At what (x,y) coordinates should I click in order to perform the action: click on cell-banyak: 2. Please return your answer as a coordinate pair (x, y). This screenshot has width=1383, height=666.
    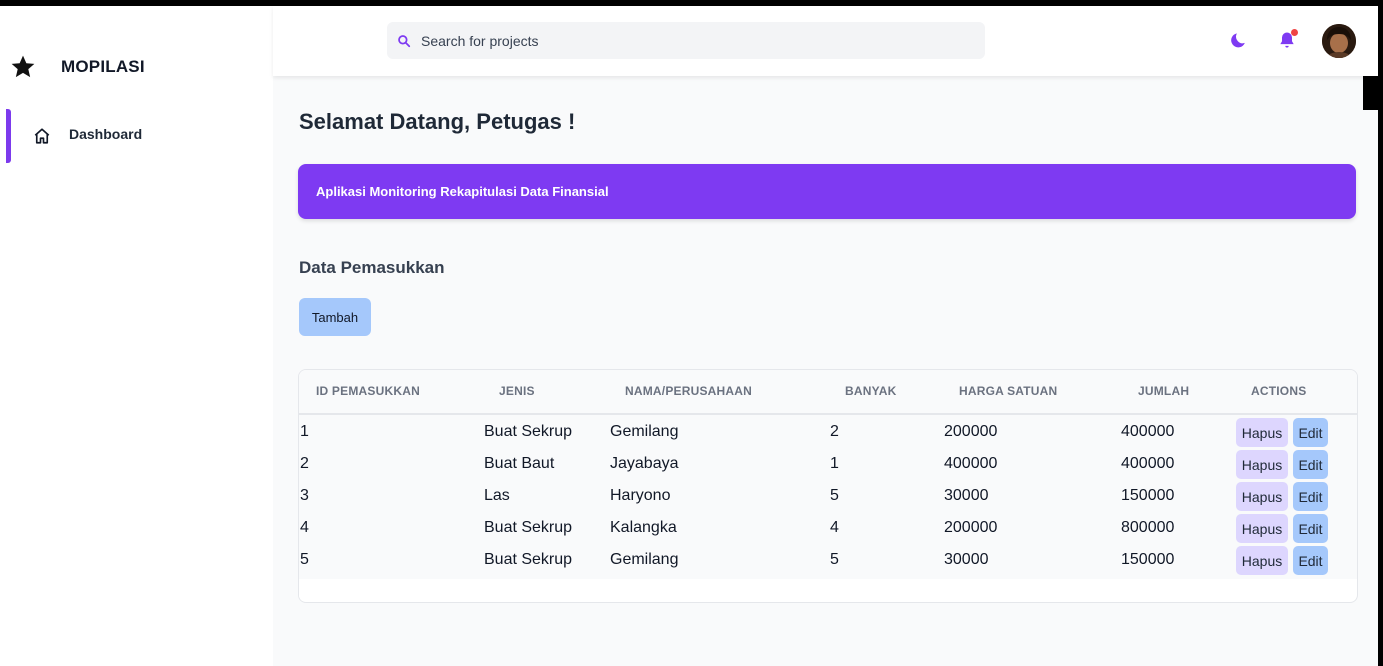
    Looking at the image, I should click on (834, 431).